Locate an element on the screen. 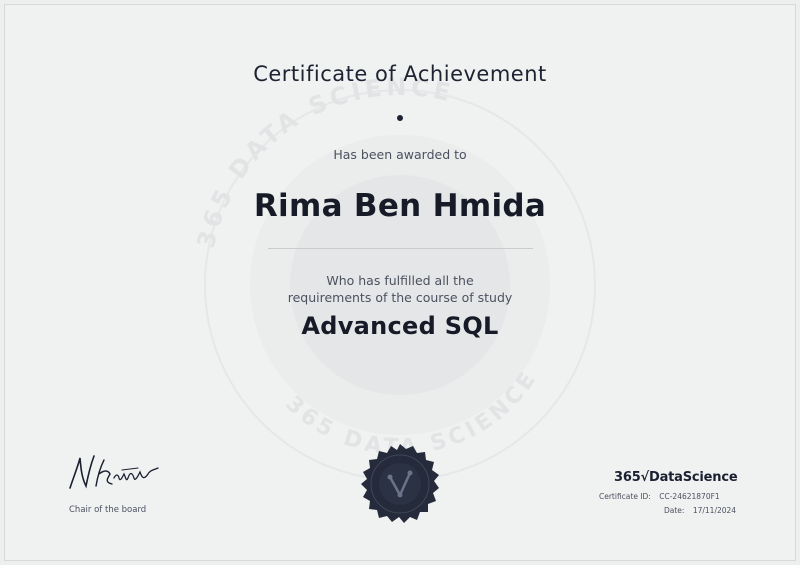 Image resolution: width=800 pixels, height=565 pixels. brand-logo: 365√DataScience is located at coordinates (676, 477).